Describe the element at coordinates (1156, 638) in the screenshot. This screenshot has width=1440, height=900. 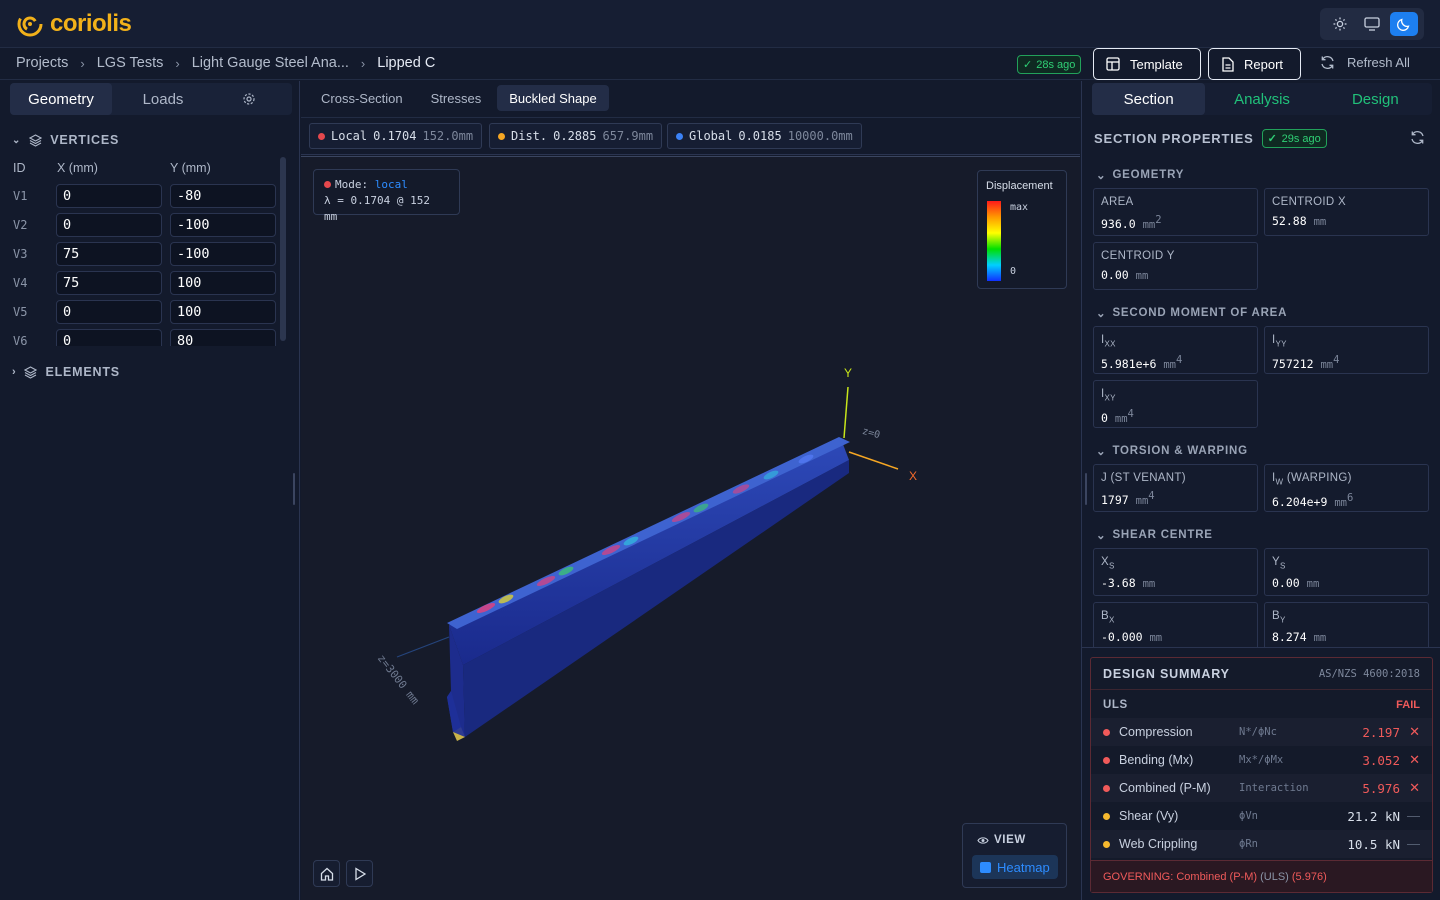
I see `bx-unit: mm` at that location.